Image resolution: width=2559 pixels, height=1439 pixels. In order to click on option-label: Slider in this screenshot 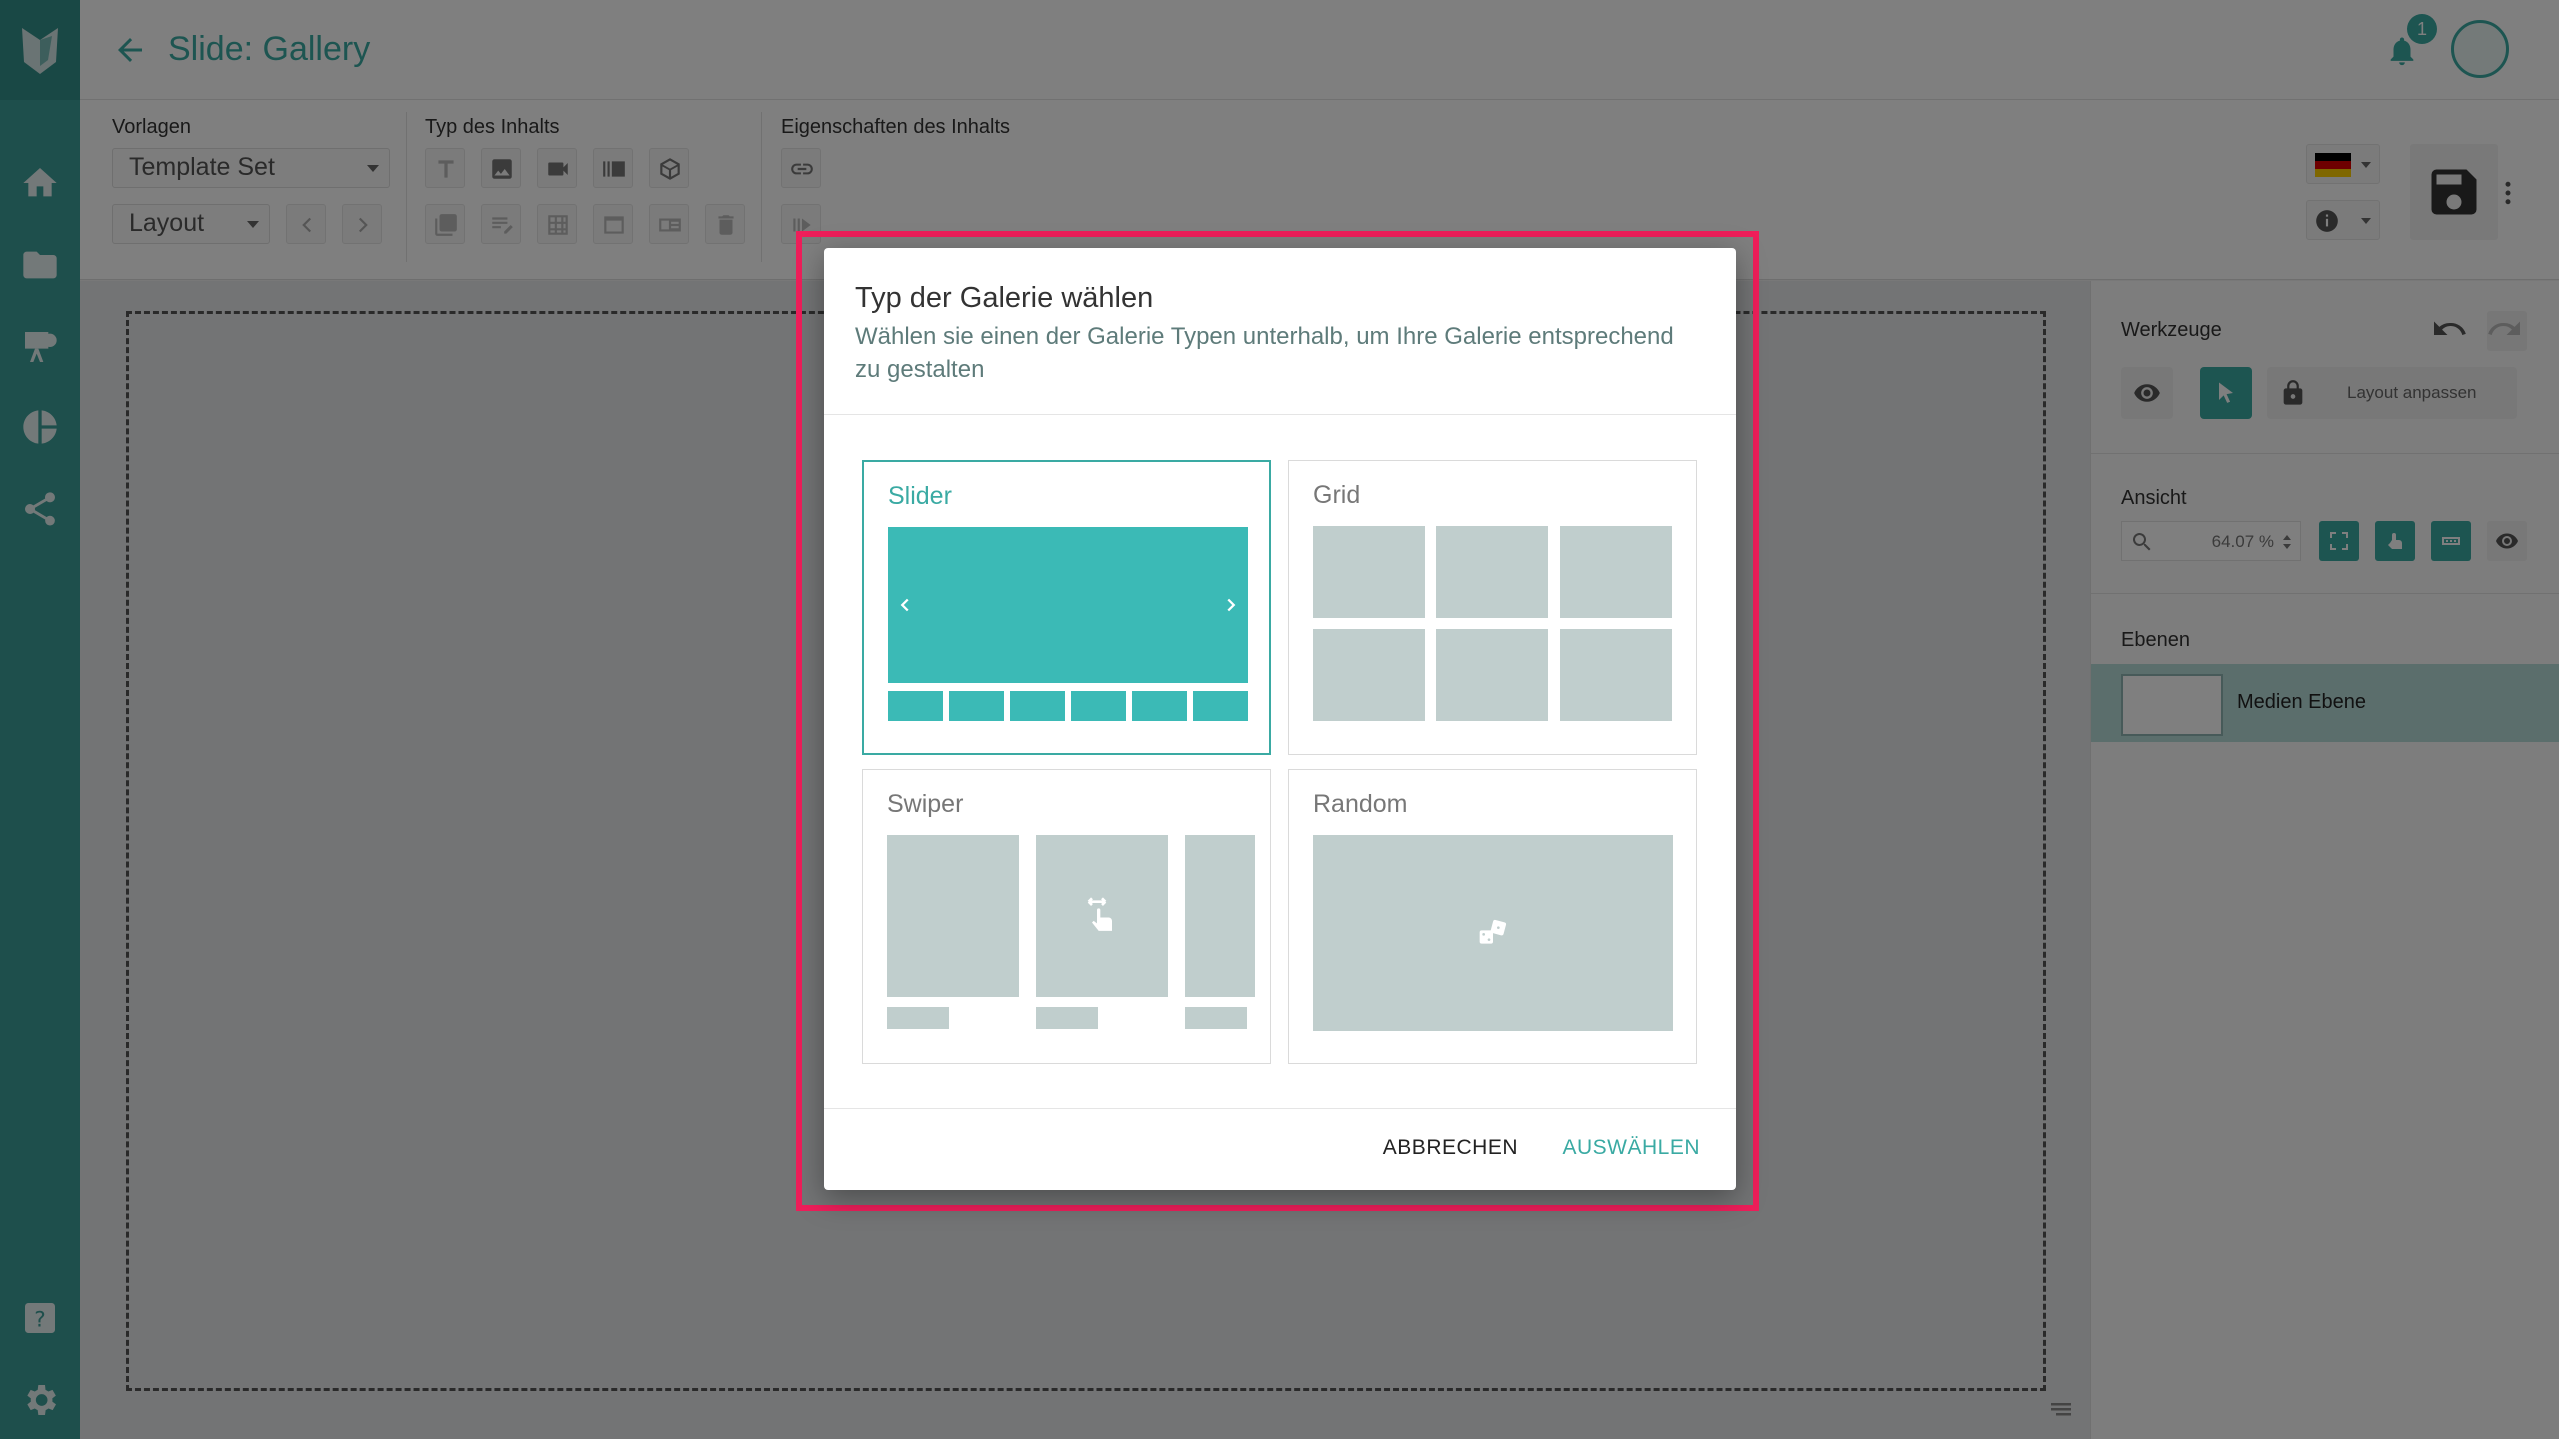, I will do `click(920, 496)`.